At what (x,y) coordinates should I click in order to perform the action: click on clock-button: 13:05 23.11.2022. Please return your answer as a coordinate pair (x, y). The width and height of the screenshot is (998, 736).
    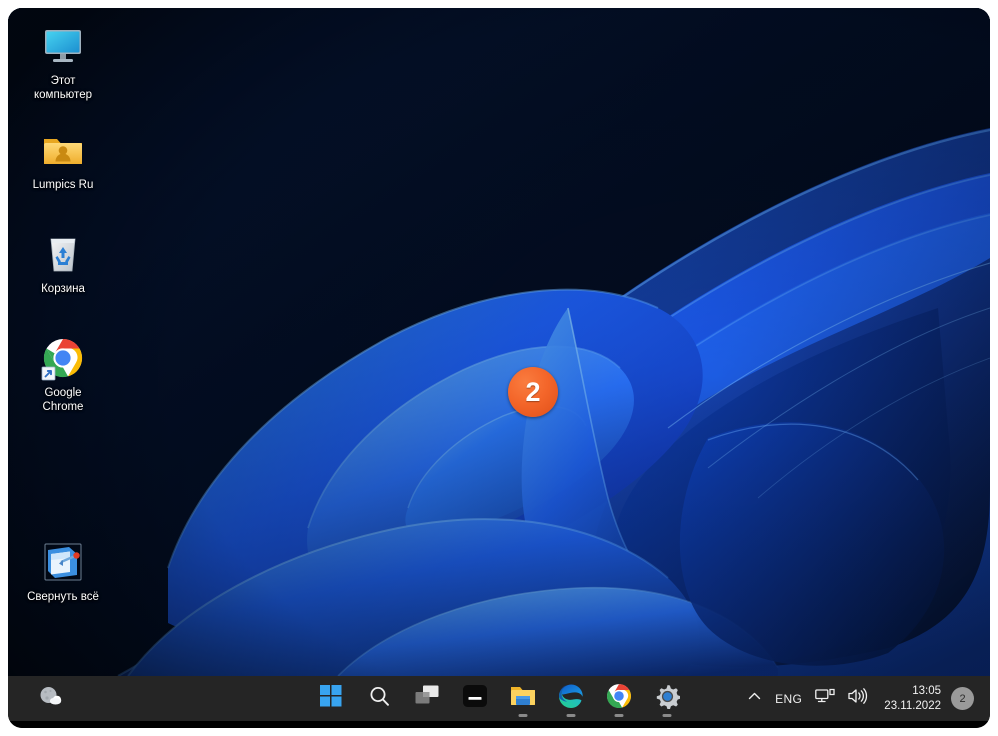
    Looking at the image, I should click on (911, 698).